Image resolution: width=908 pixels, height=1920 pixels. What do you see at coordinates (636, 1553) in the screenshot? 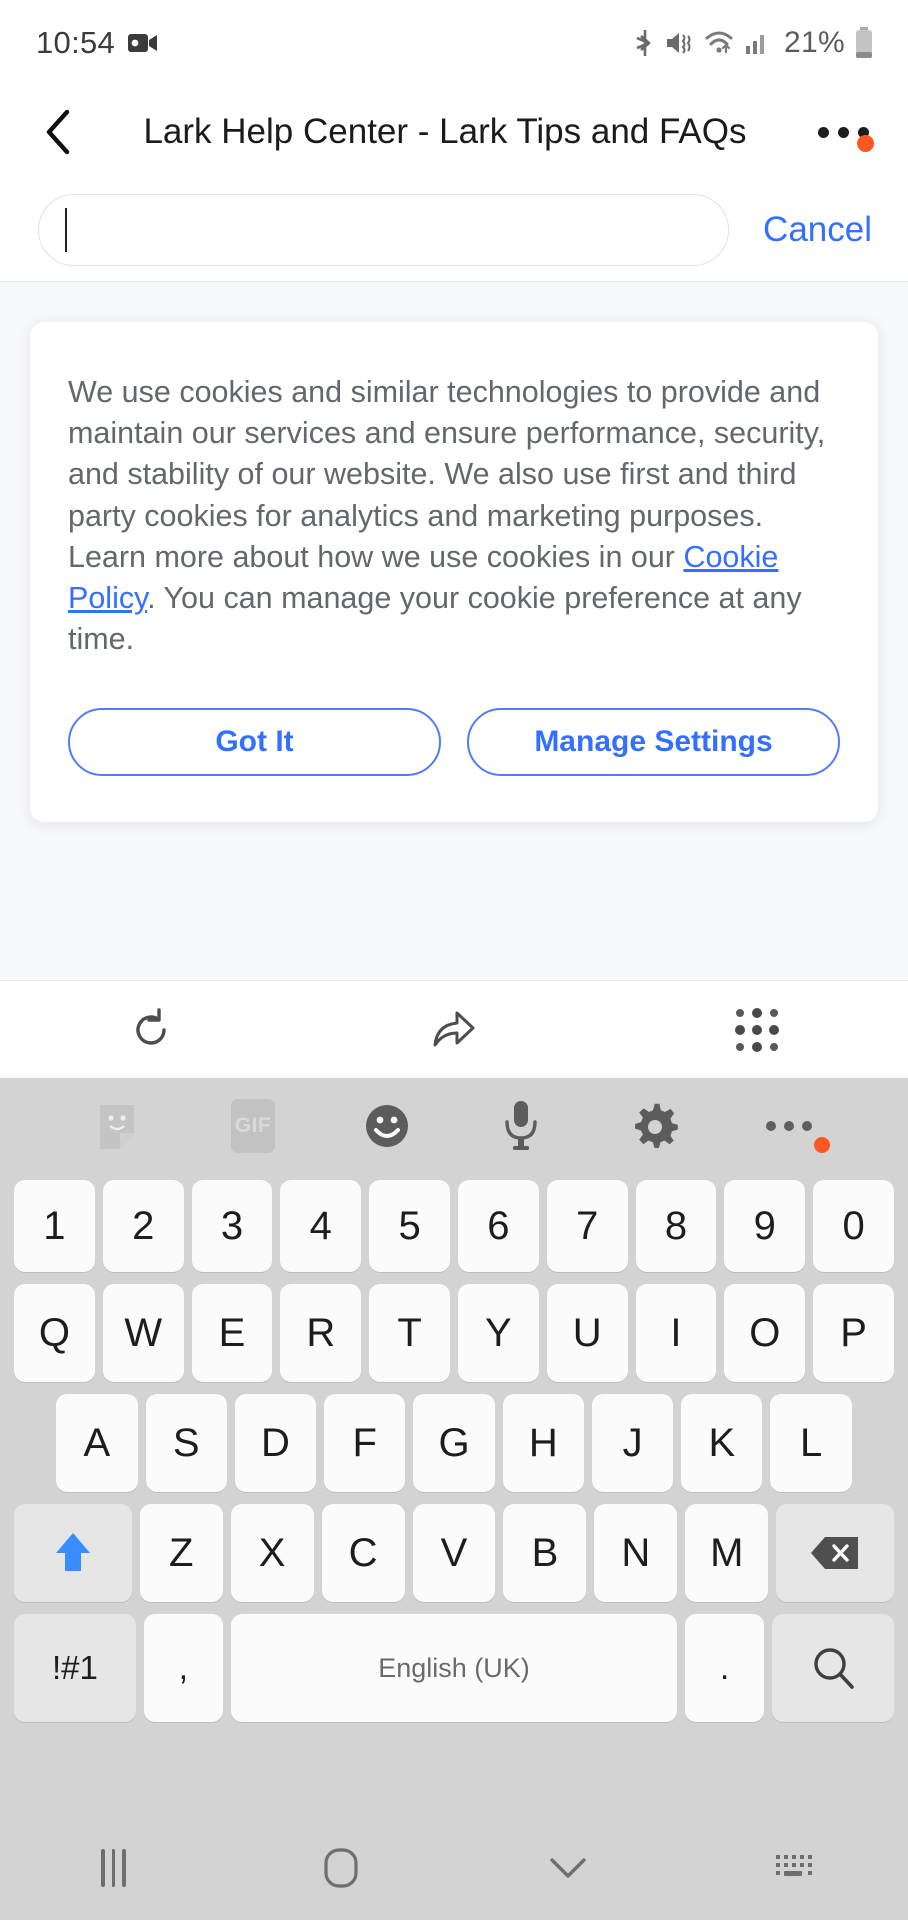
I see `key-n: N` at bounding box center [636, 1553].